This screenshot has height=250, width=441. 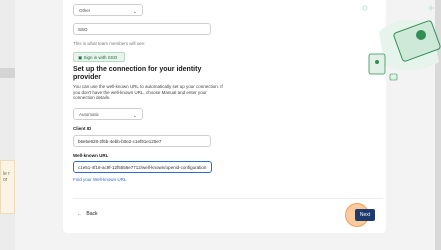 What do you see at coordinates (109, 43) in the screenshot?
I see `preview-helper-text: This is what team members will see:` at bounding box center [109, 43].